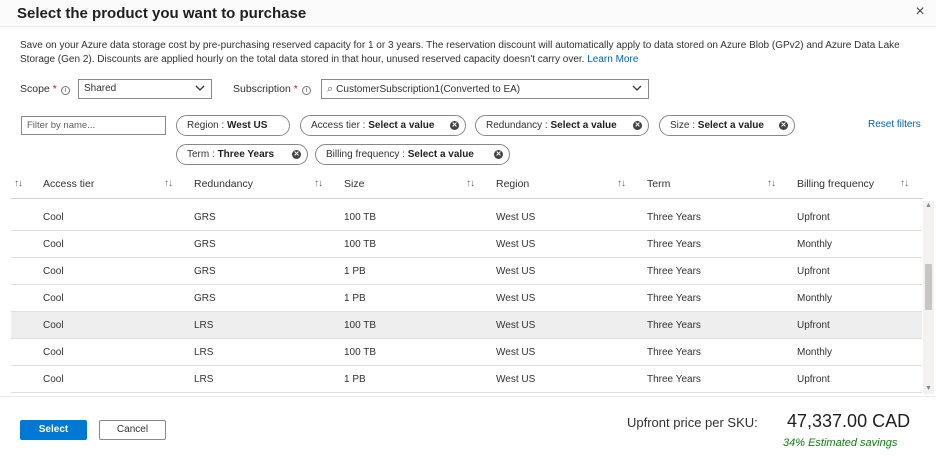 The image size is (936, 456). Describe the element at coordinates (45, 89) in the screenshot. I see `scope-label: Scope * i` at that location.